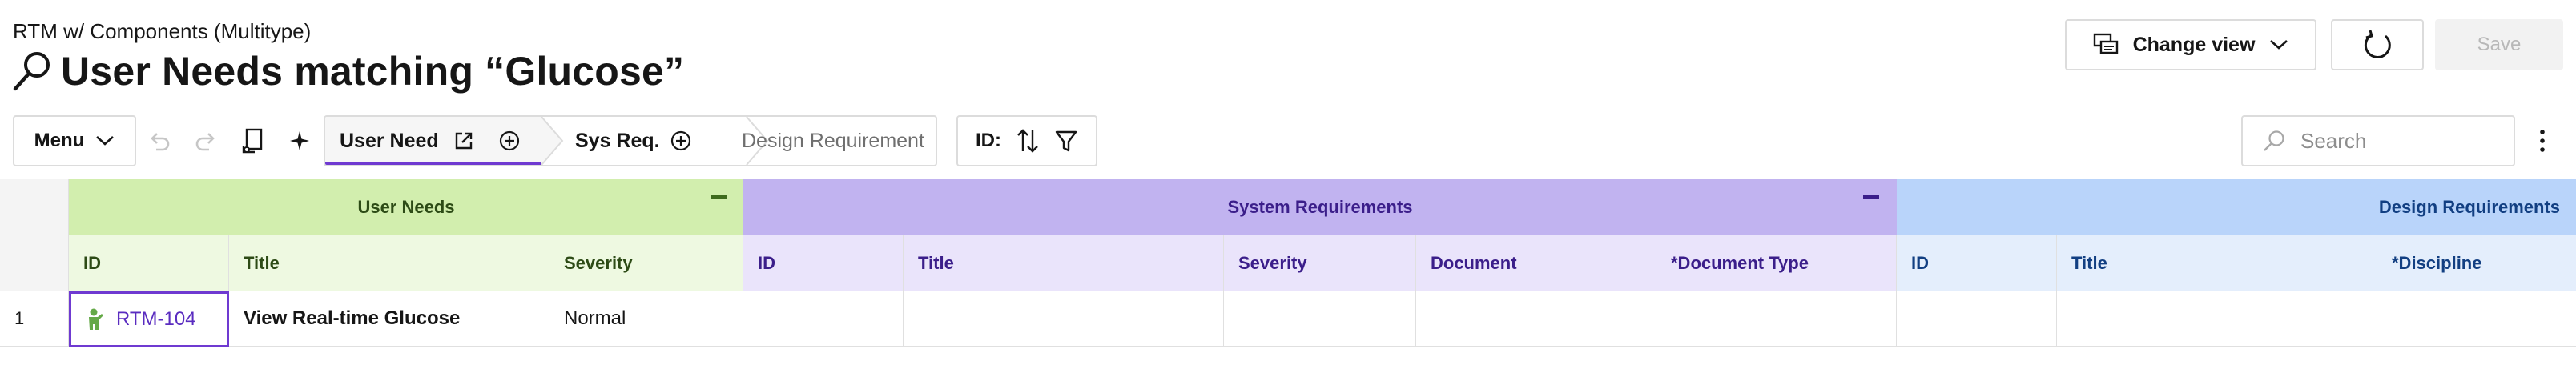 The width and height of the screenshot is (2576, 369). I want to click on page-title: User Needs matching “Glucose”, so click(373, 71).